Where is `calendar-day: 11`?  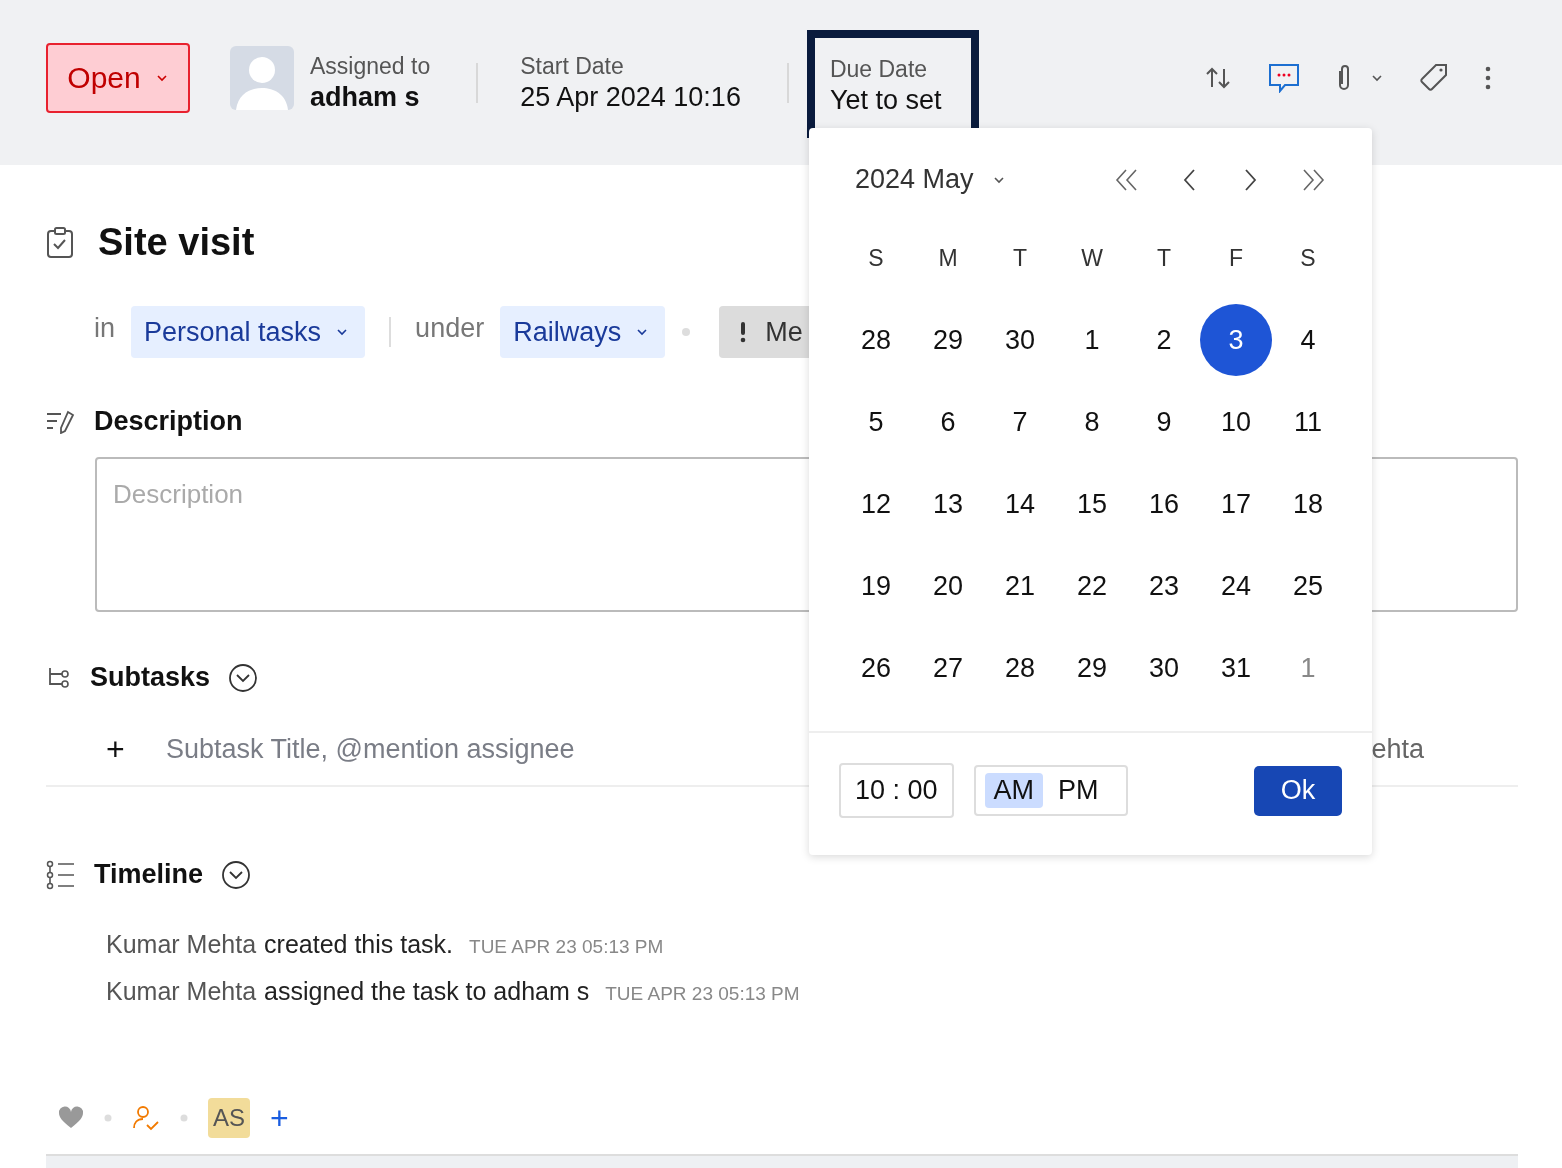
calendar-day: 11 is located at coordinates (1308, 422).